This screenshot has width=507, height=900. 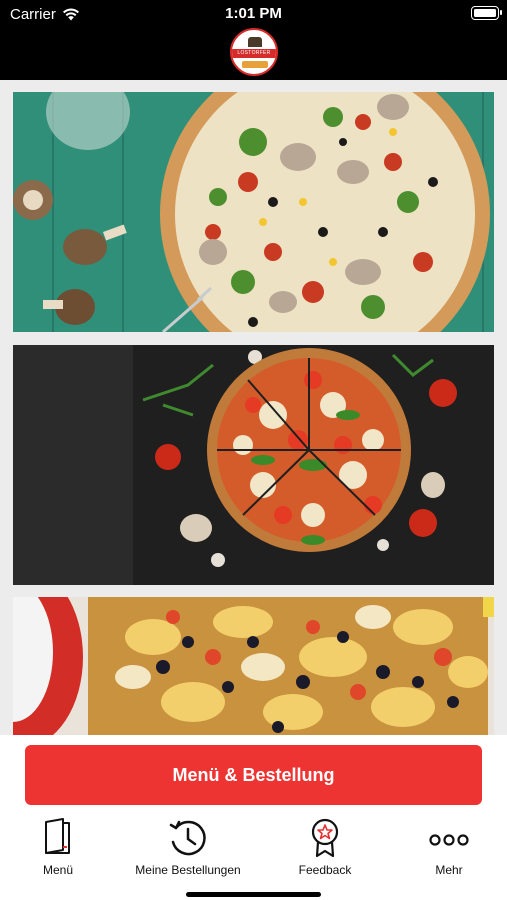 I want to click on tab-bar: Menü Meine Bestellungen Feedback Mehr, so click(x=253, y=850).